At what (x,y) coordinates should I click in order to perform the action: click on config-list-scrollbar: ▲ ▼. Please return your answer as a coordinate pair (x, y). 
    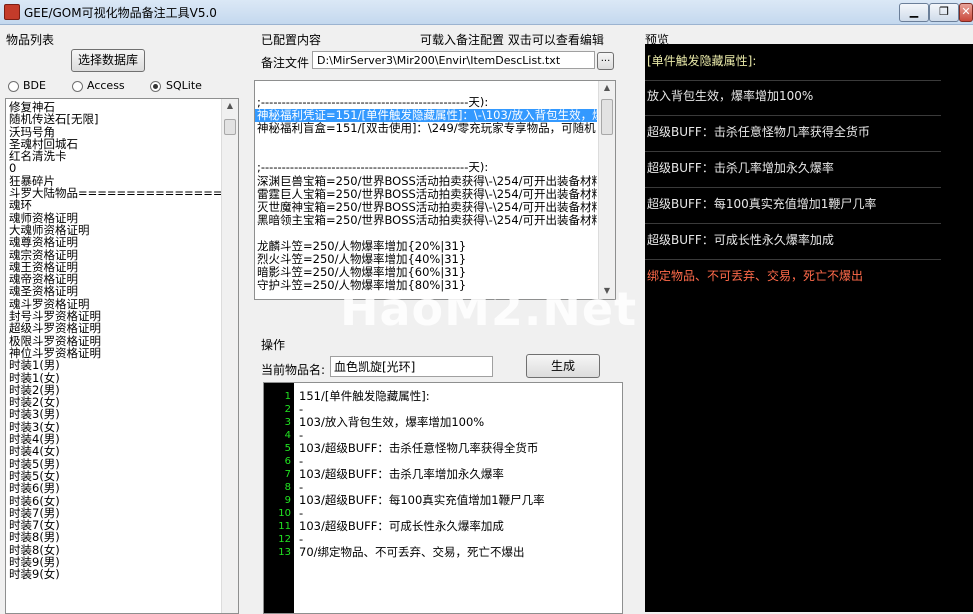
    Looking at the image, I should click on (606, 190).